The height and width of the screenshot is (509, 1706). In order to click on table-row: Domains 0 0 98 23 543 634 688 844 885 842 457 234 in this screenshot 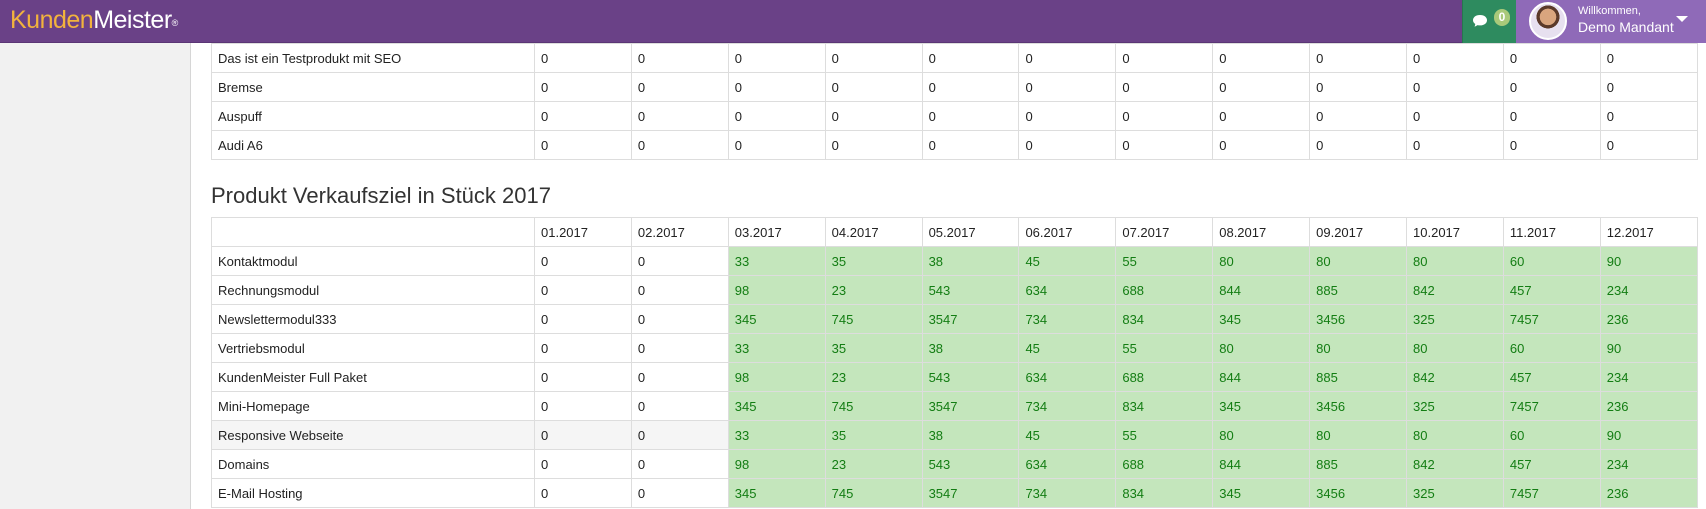, I will do `click(954, 464)`.